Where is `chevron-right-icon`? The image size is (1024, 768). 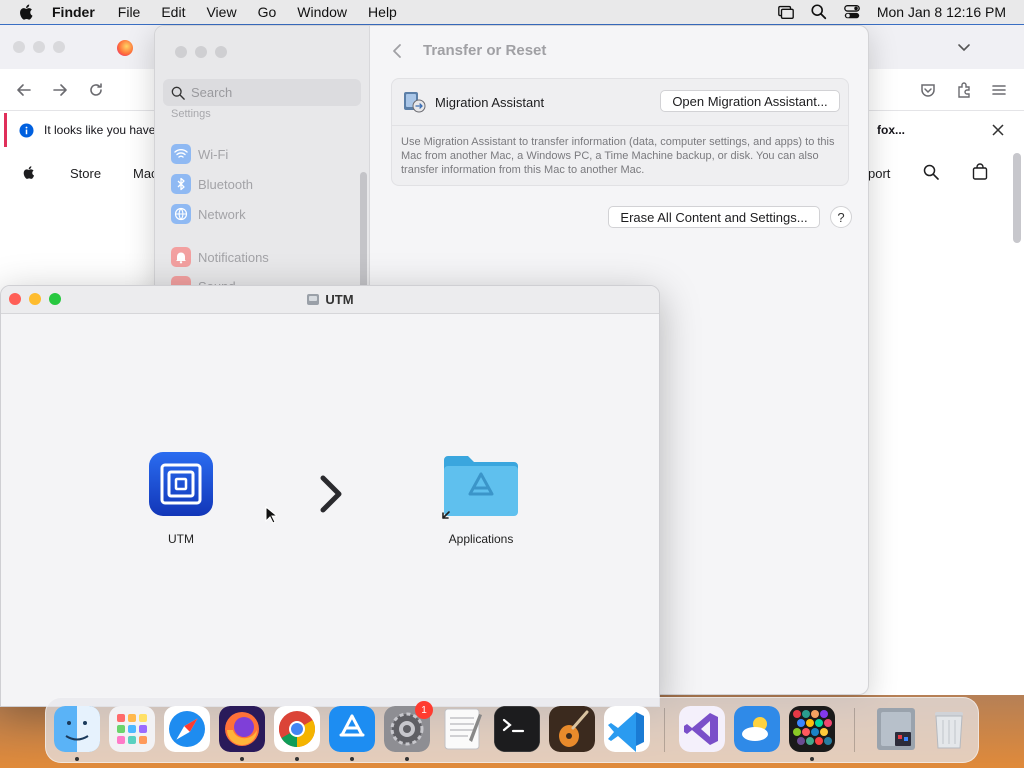 chevron-right-icon is located at coordinates (331, 494).